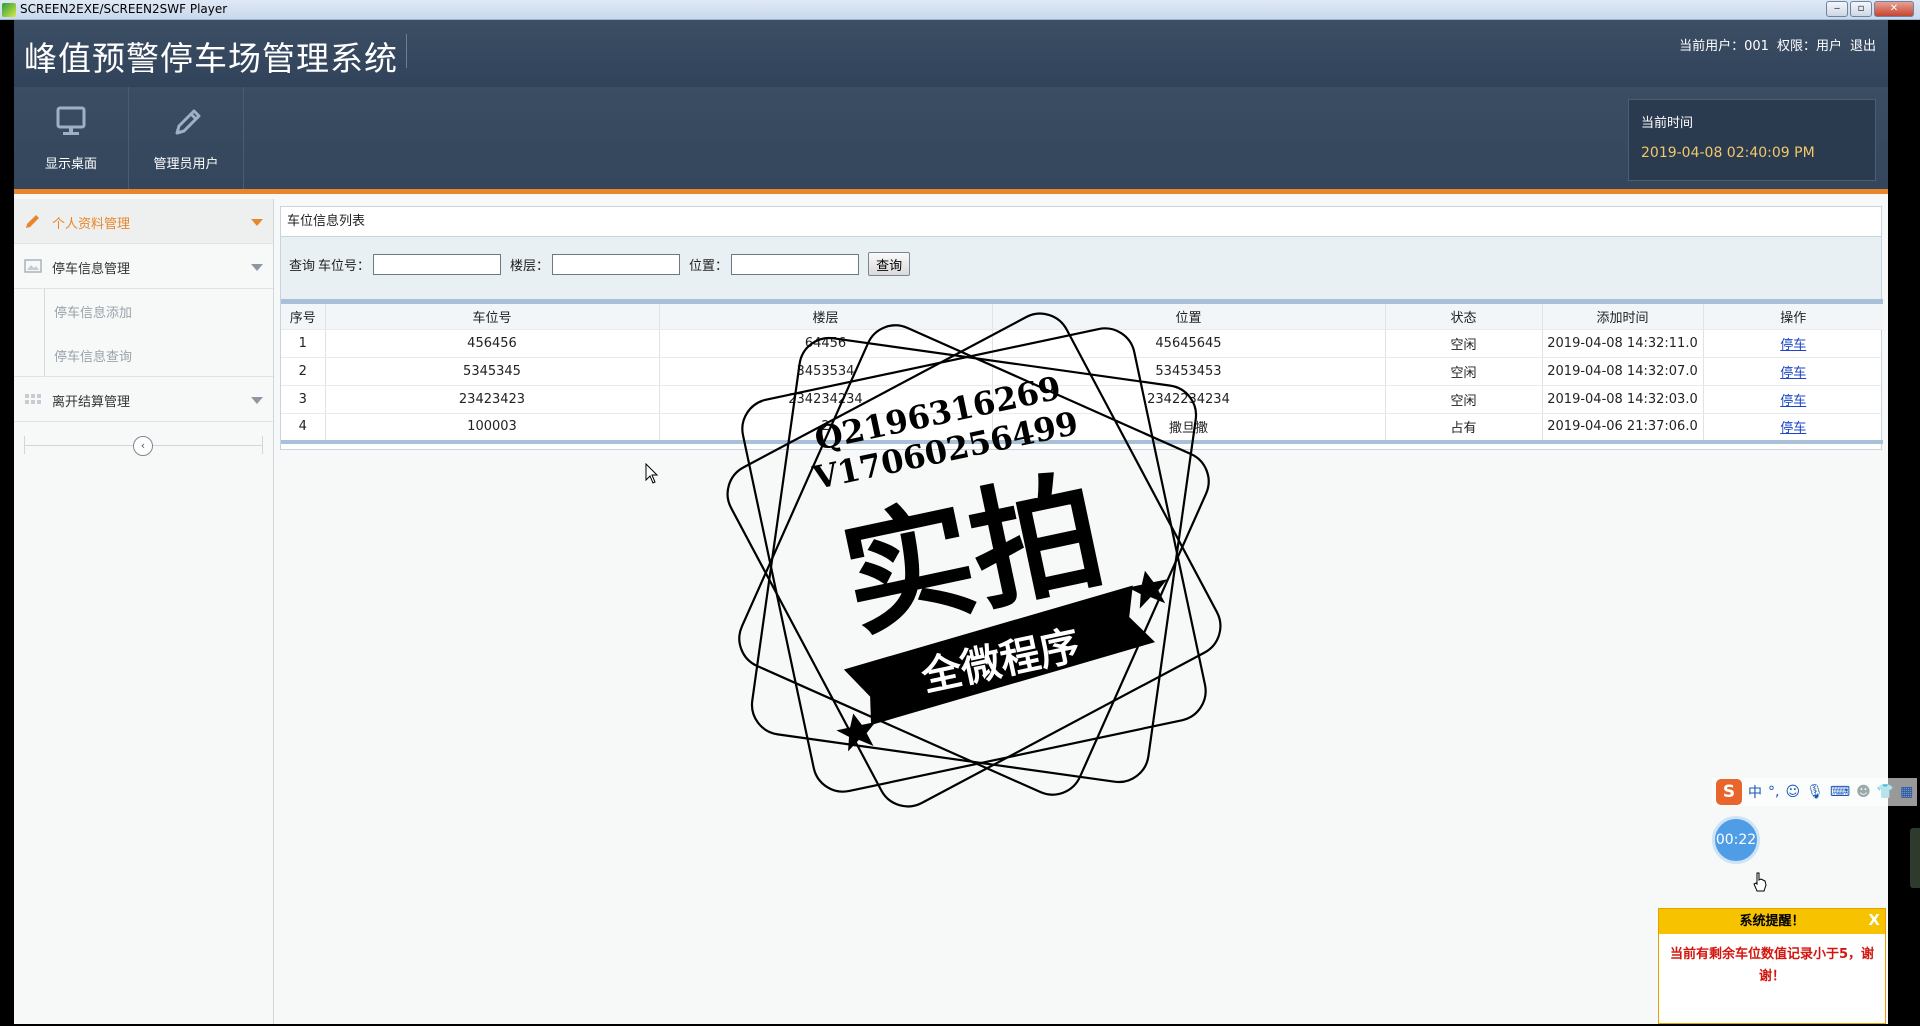 This screenshot has width=1920, height=1026. I want to click on sidebar-item-profile: 个人资料管理, so click(143, 221).